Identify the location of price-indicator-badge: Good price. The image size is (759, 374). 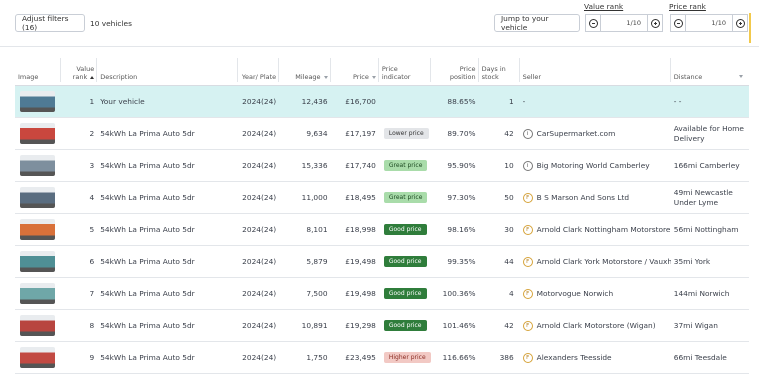
(405, 261).